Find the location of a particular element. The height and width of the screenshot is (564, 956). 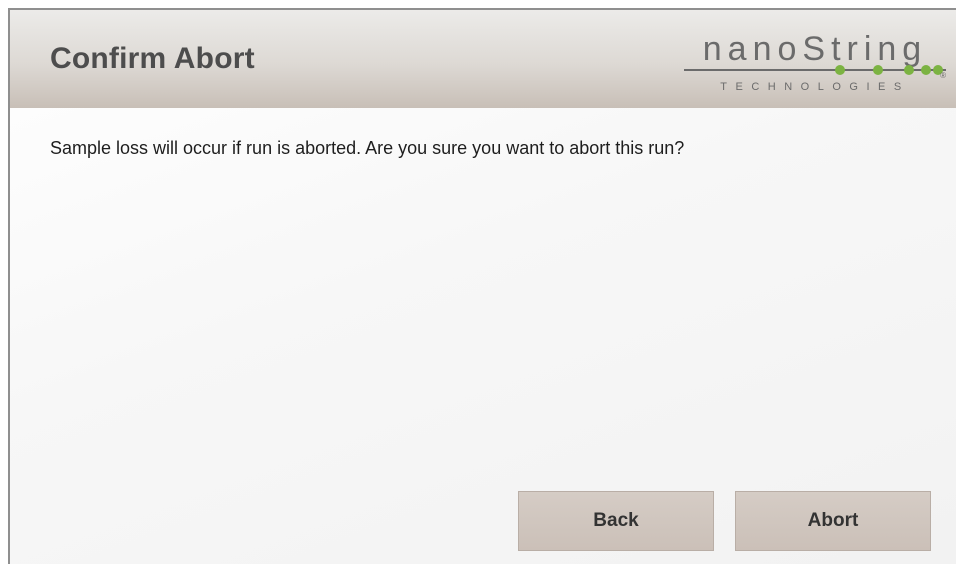

dialog-title: Confirm Abort is located at coordinates (152, 58).